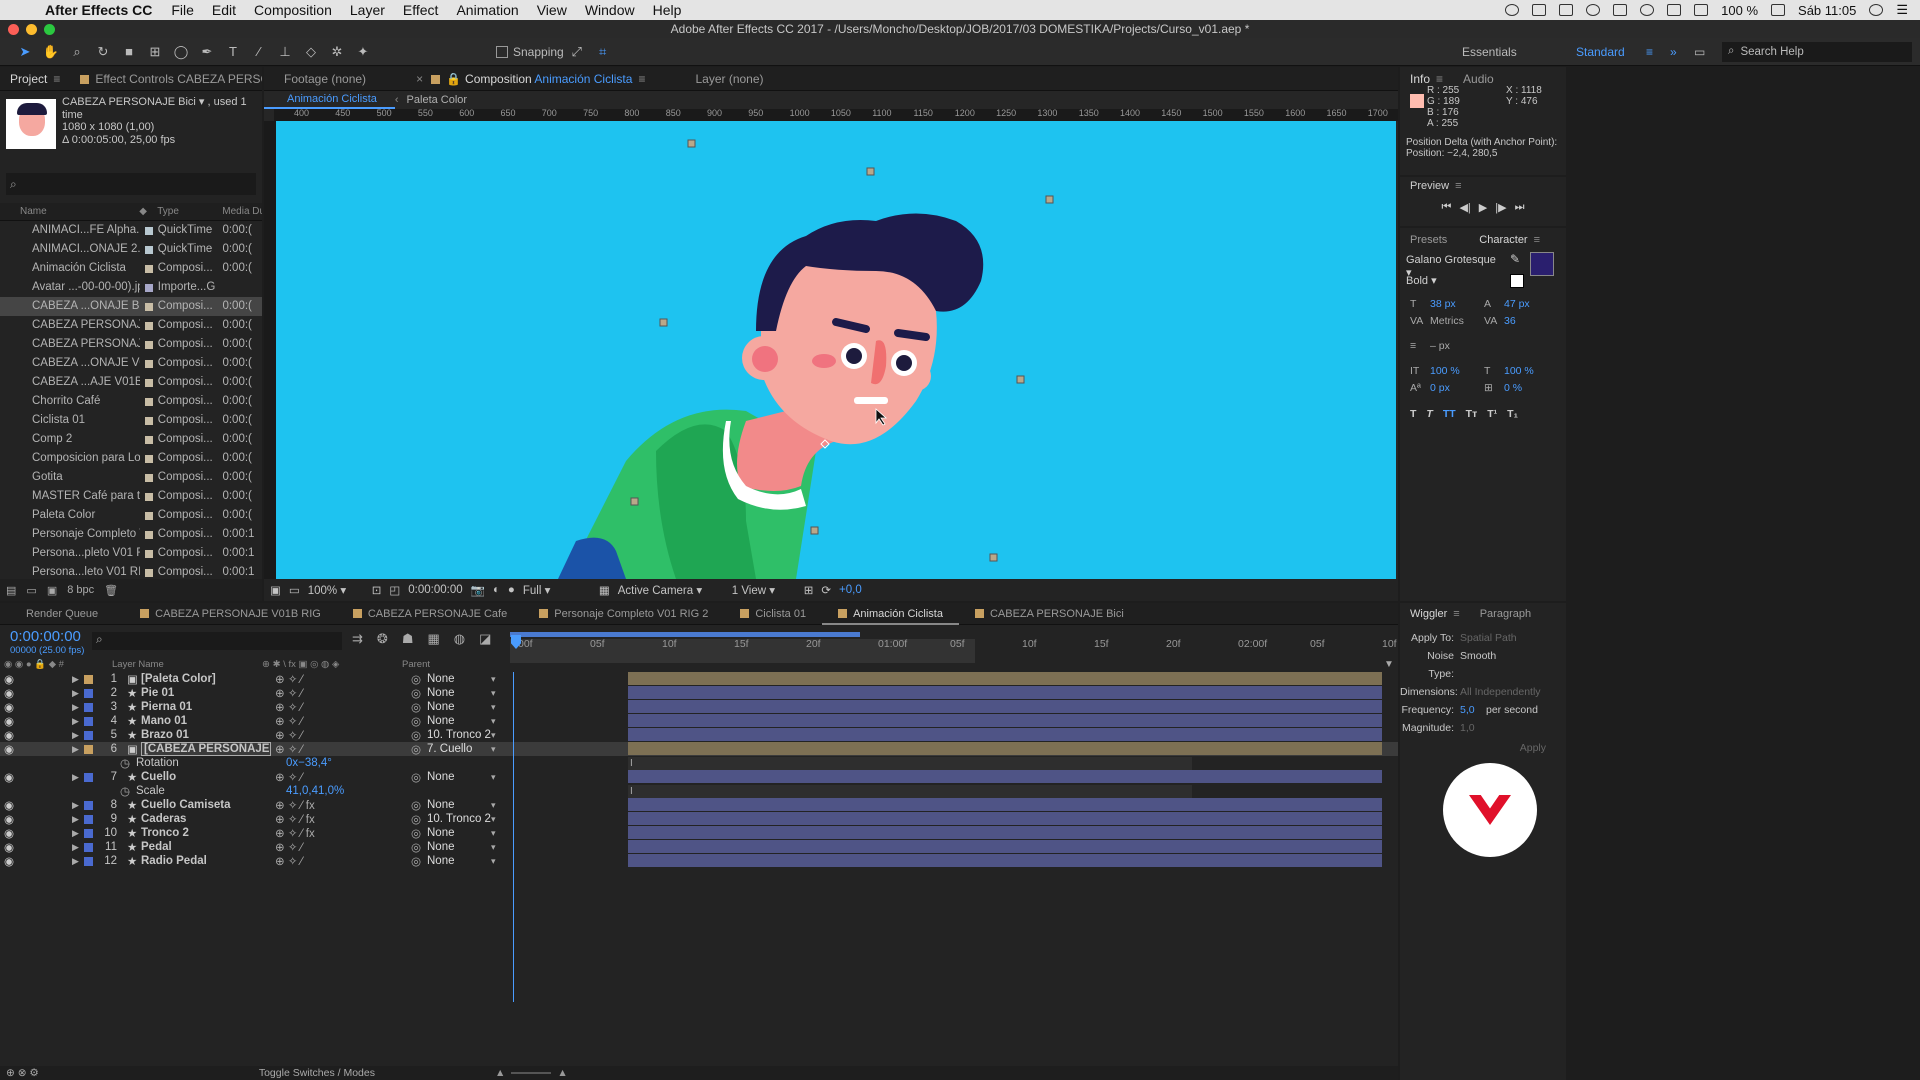  I want to click on fit-icon: ⊡, so click(377, 590).